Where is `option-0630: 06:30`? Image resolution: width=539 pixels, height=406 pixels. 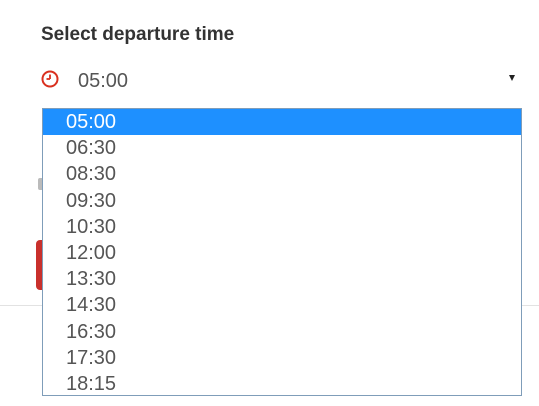 option-0630: 06:30 is located at coordinates (282, 148).